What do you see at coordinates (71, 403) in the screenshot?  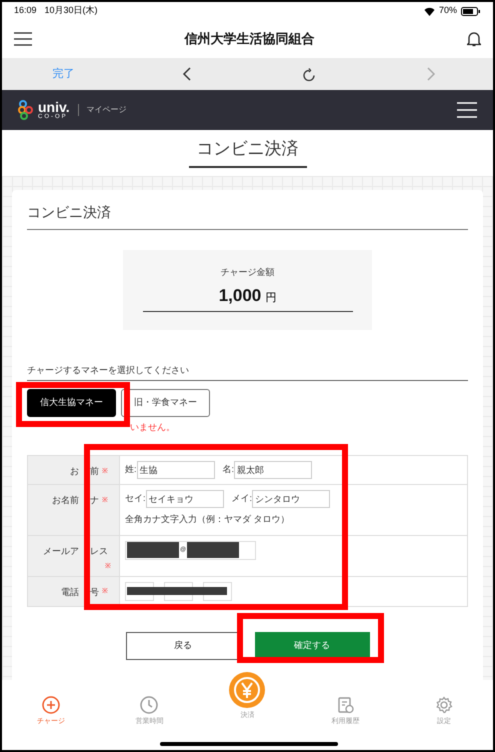 I see `money-option-button: 信大生協マネー` at bounding box center [71, 403].